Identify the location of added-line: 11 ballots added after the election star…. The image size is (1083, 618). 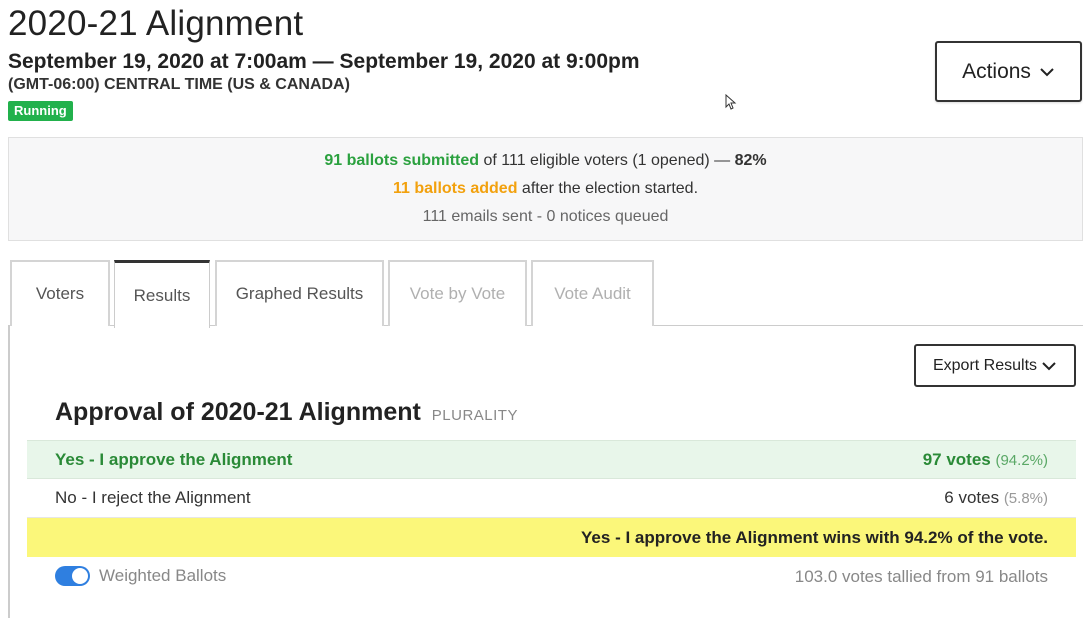
(545, 189).